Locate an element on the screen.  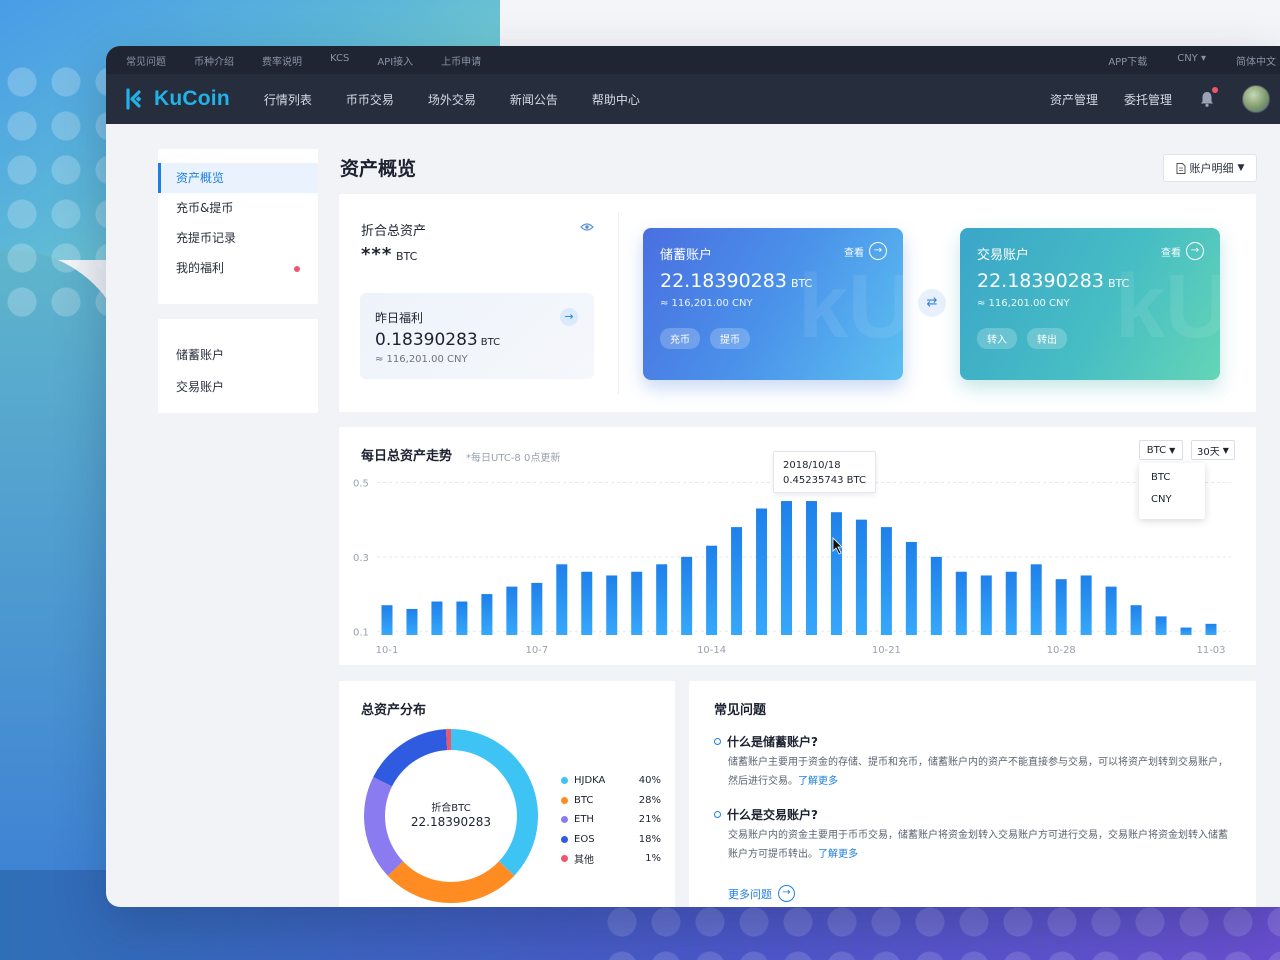
nav-markets: 行情列表 is located at coordinates (288, 99).